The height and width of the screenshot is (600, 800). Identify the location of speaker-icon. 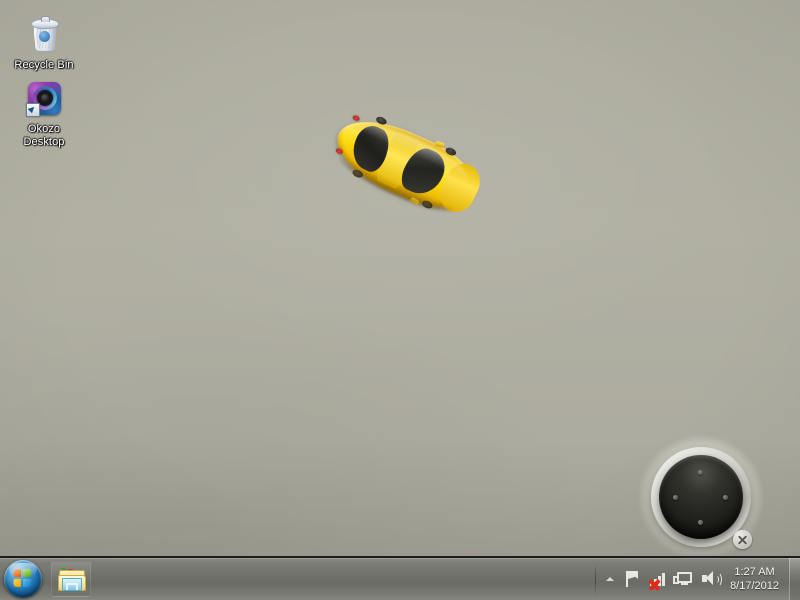
(711, 579).